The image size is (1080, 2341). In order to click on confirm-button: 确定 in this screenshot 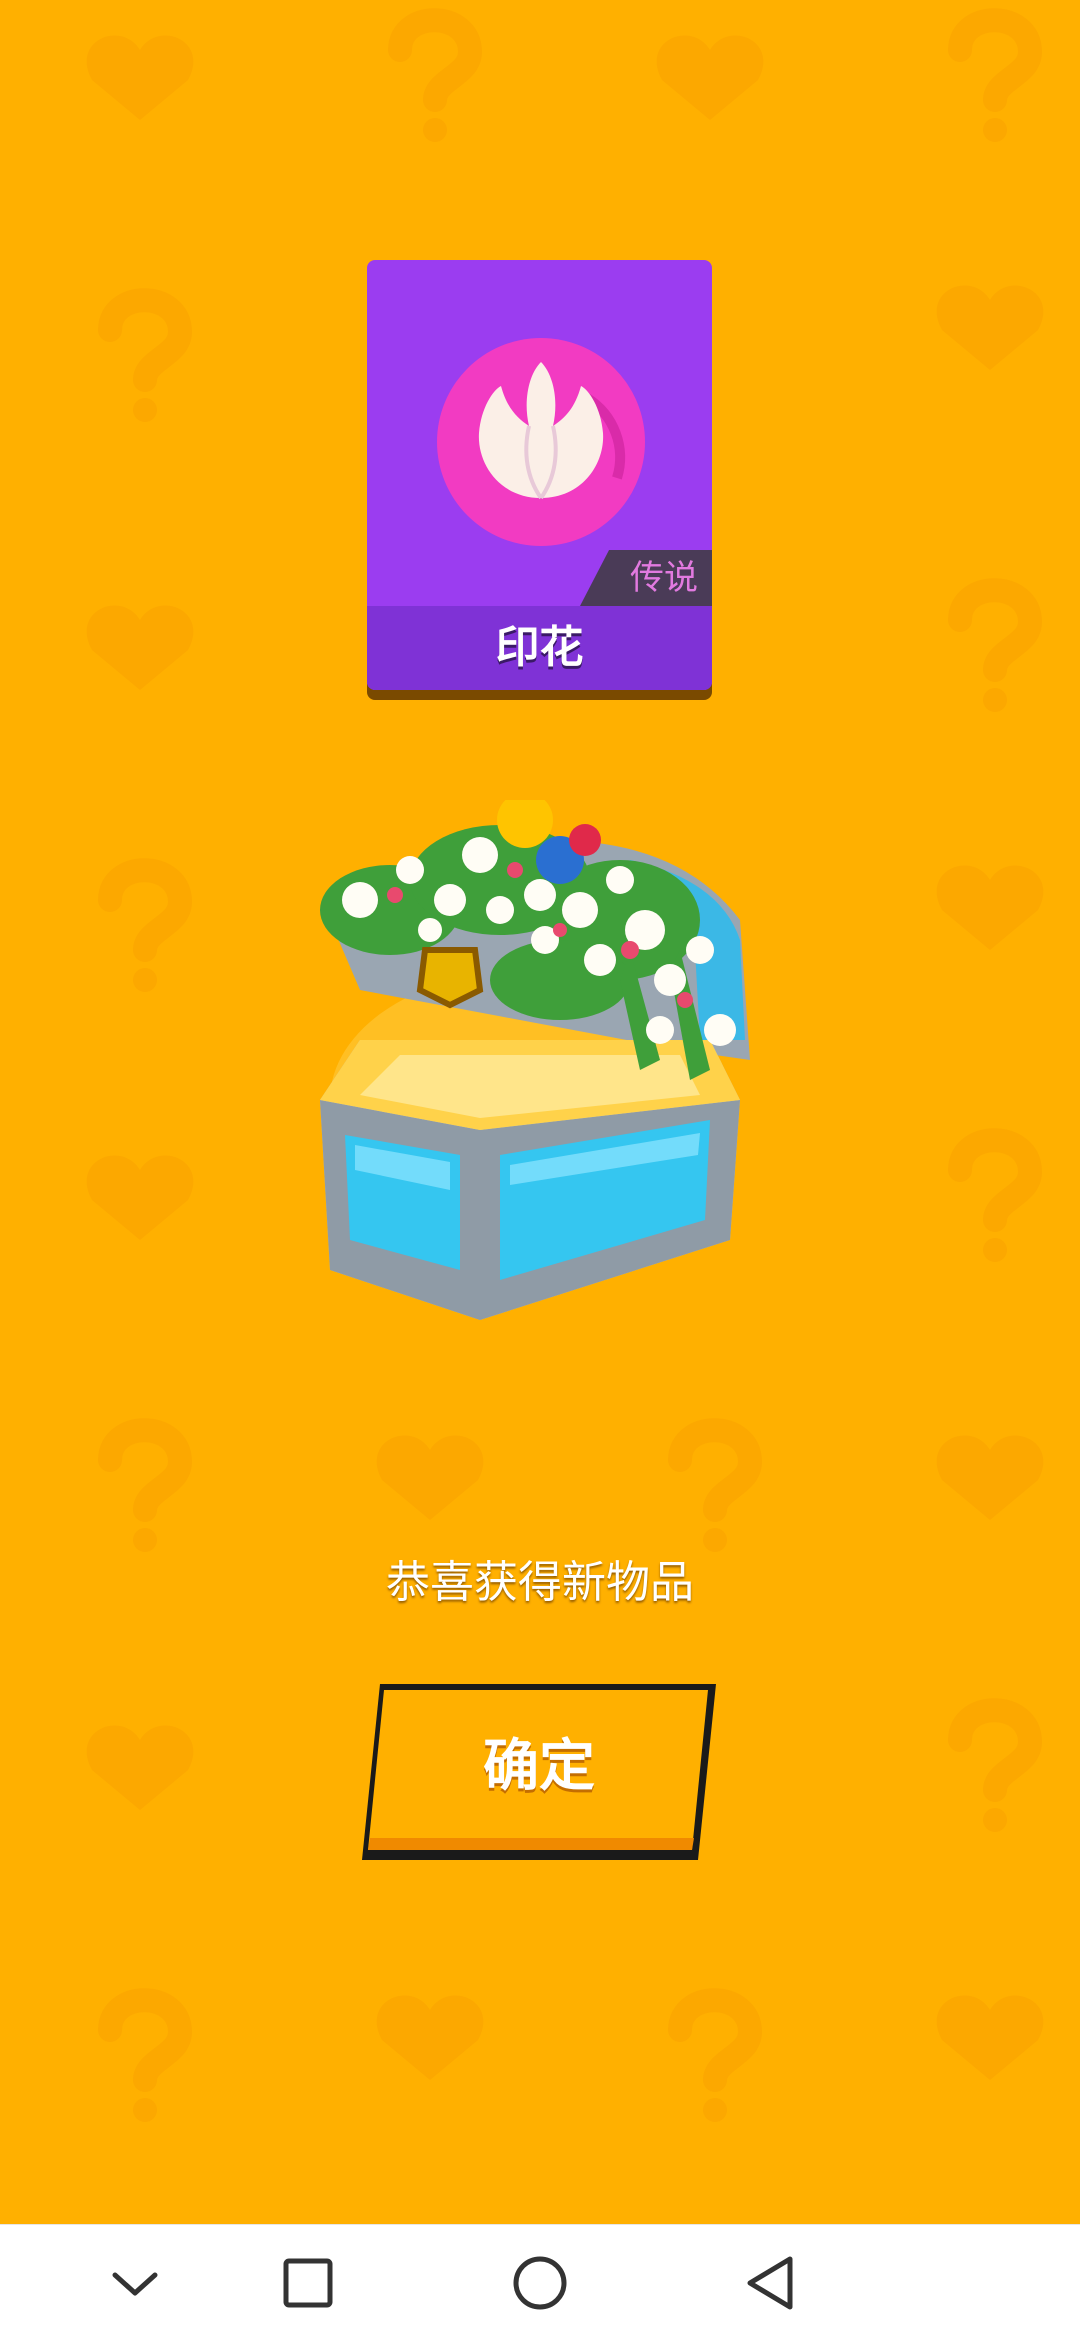, I will do `click(539, 1772)`.